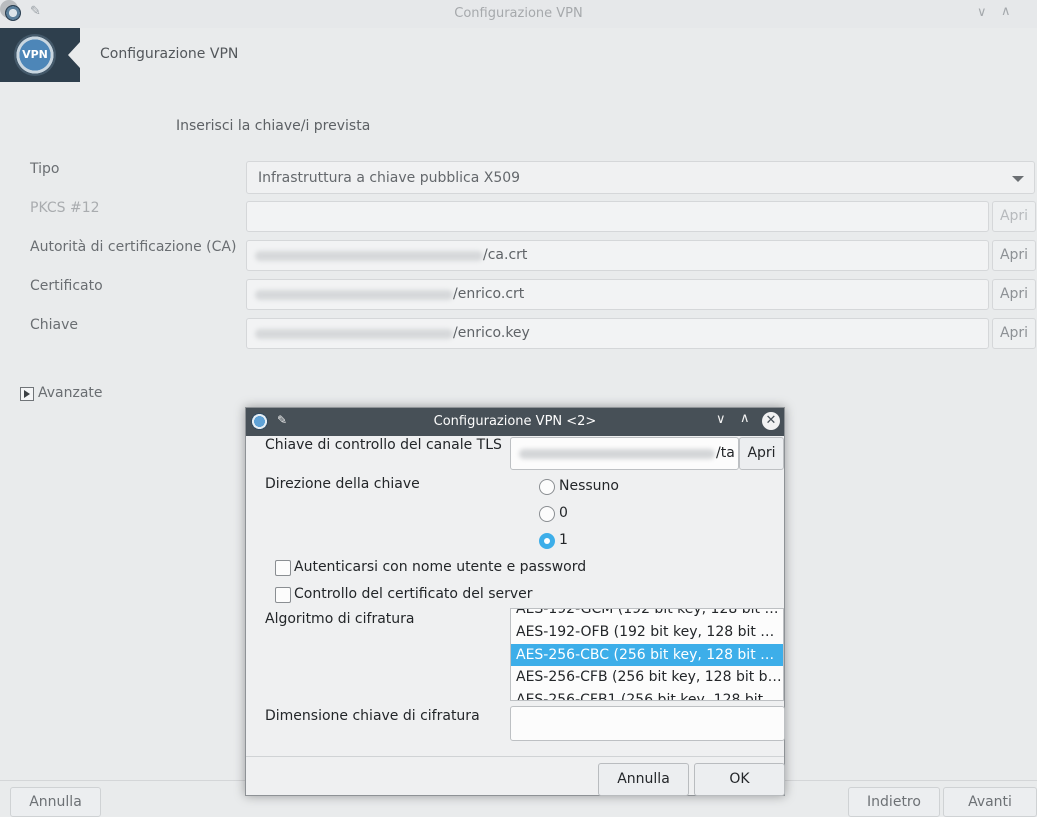 The height and width of the screenshot is (817, 1037). I want to click on next-button: Avanti, so click(990, 802).